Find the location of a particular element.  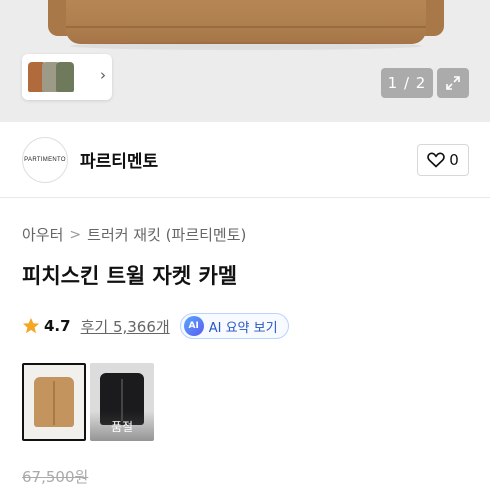

expand-icon is located at coordinates (453, 83).